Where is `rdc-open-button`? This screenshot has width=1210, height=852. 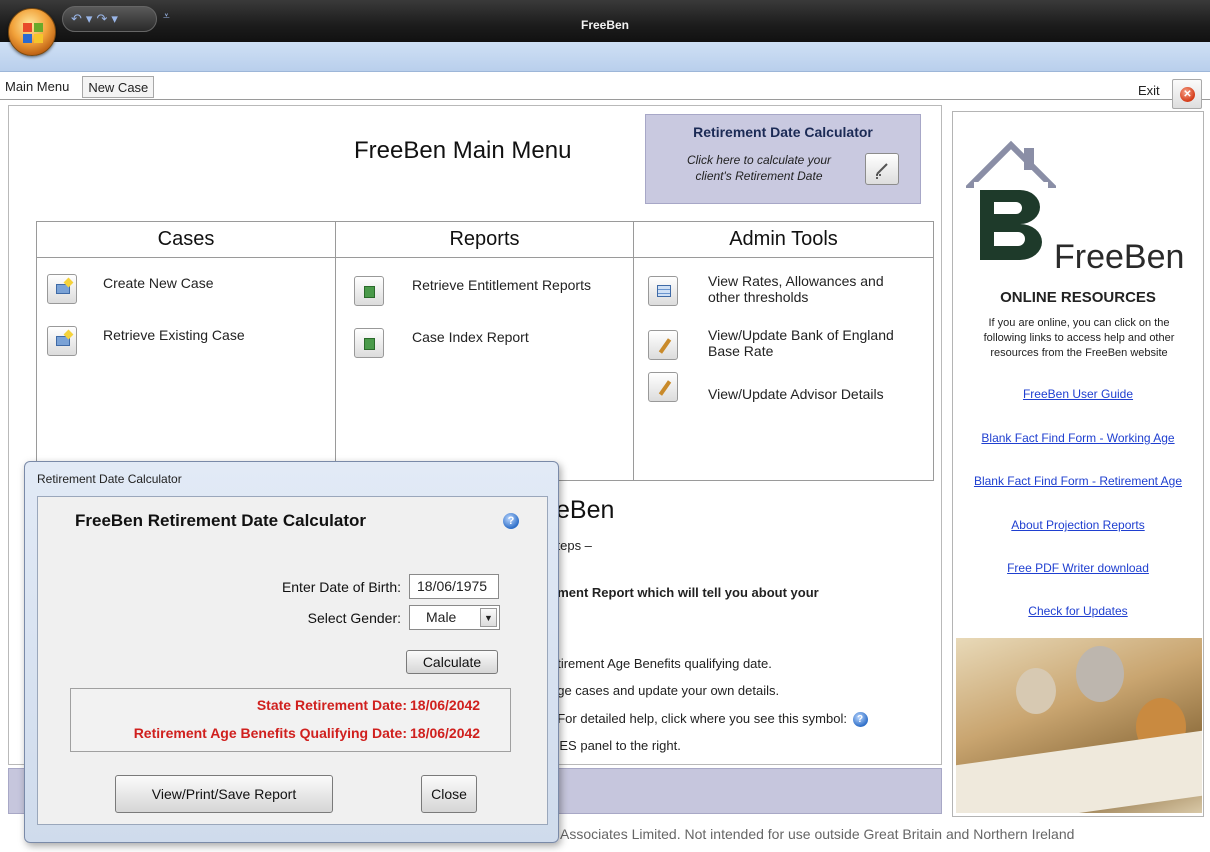 rdc-open-button is located at coordinates (882, 169).